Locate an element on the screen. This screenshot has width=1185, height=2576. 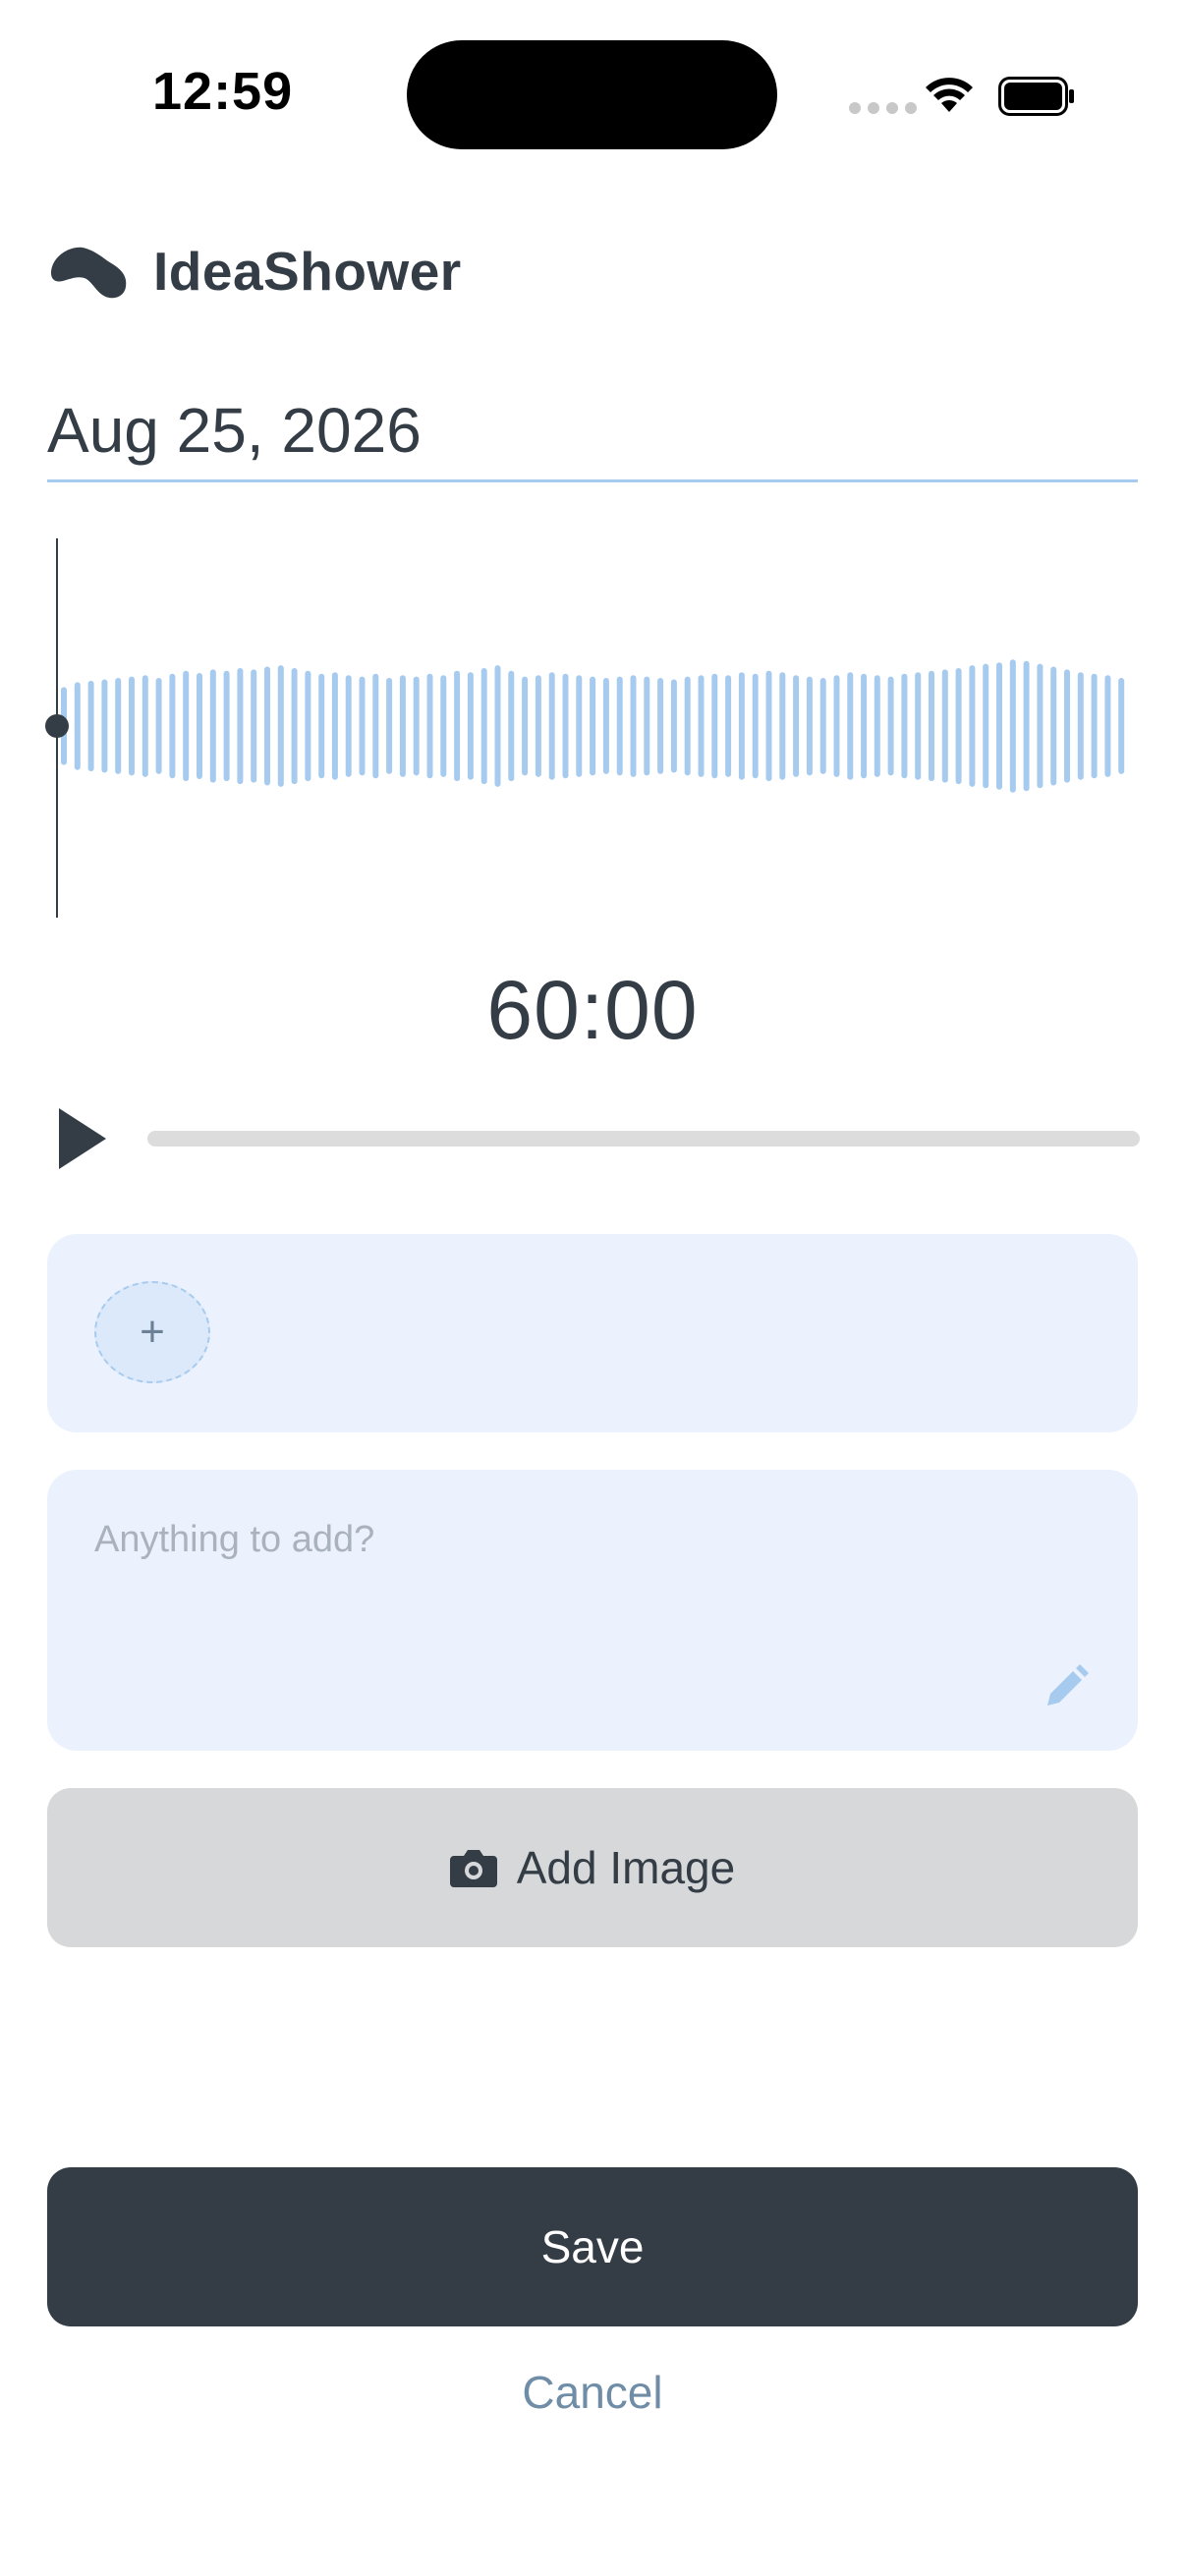
play-icon is located at coordinates (83, 1138).